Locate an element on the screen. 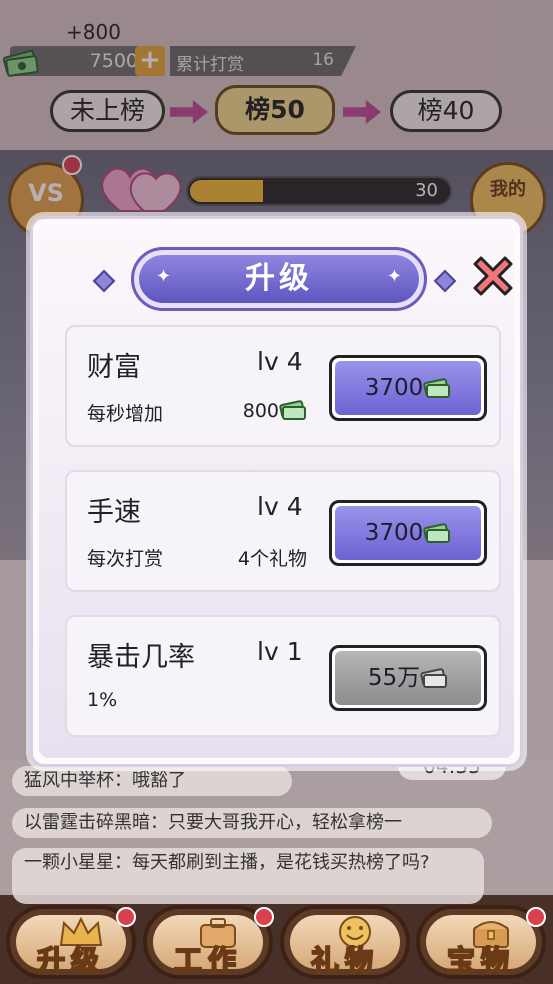 The height and width of the screenshot is (984, 553). nav-button-face: 礼物 is located at coordinates (345, 946).